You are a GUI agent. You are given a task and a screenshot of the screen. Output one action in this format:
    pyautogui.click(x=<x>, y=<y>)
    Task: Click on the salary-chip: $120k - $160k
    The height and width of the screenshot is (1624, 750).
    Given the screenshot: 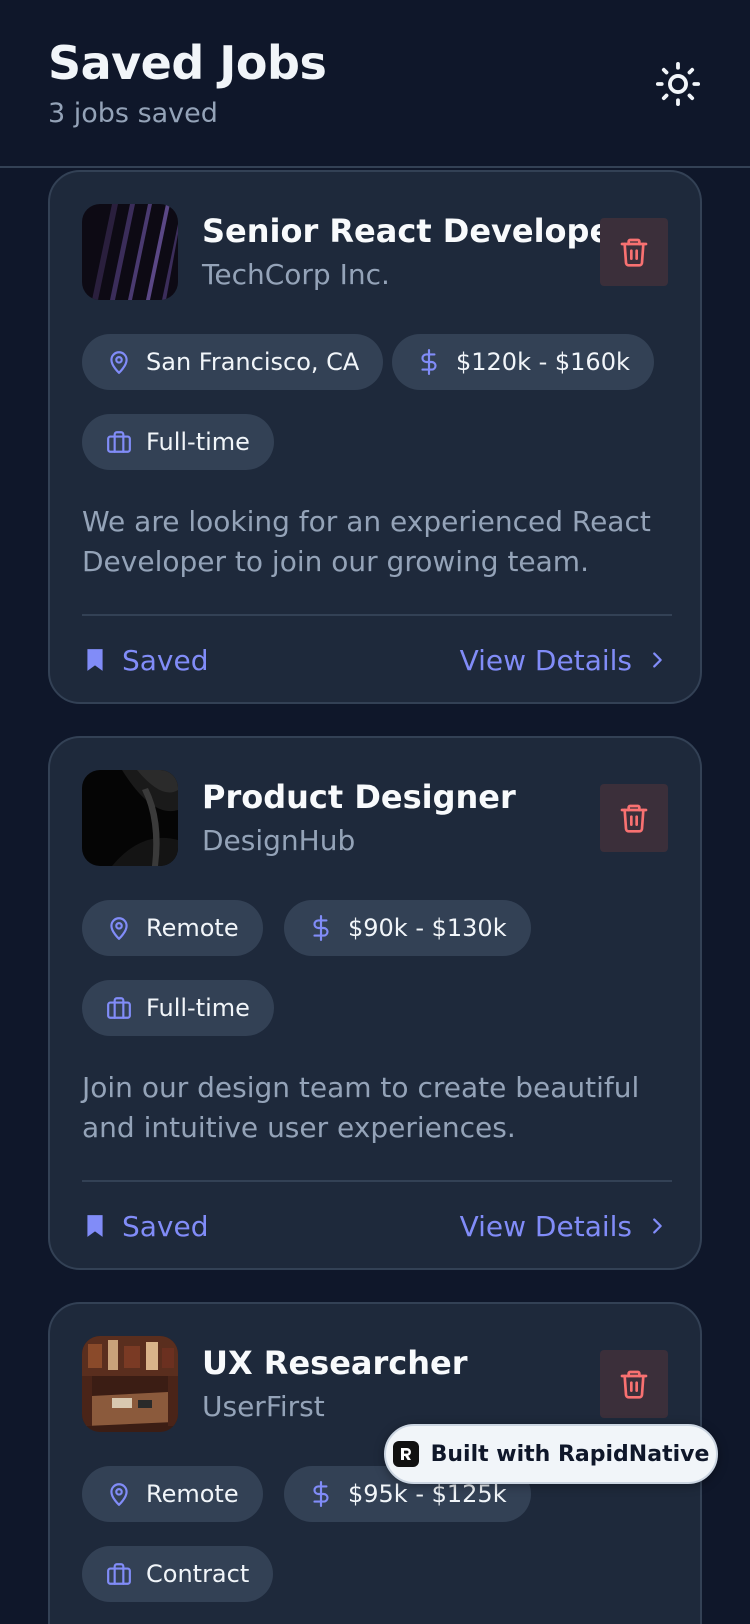 What is the action you would take?
    pyautogui.click(x=523, y=362)
    